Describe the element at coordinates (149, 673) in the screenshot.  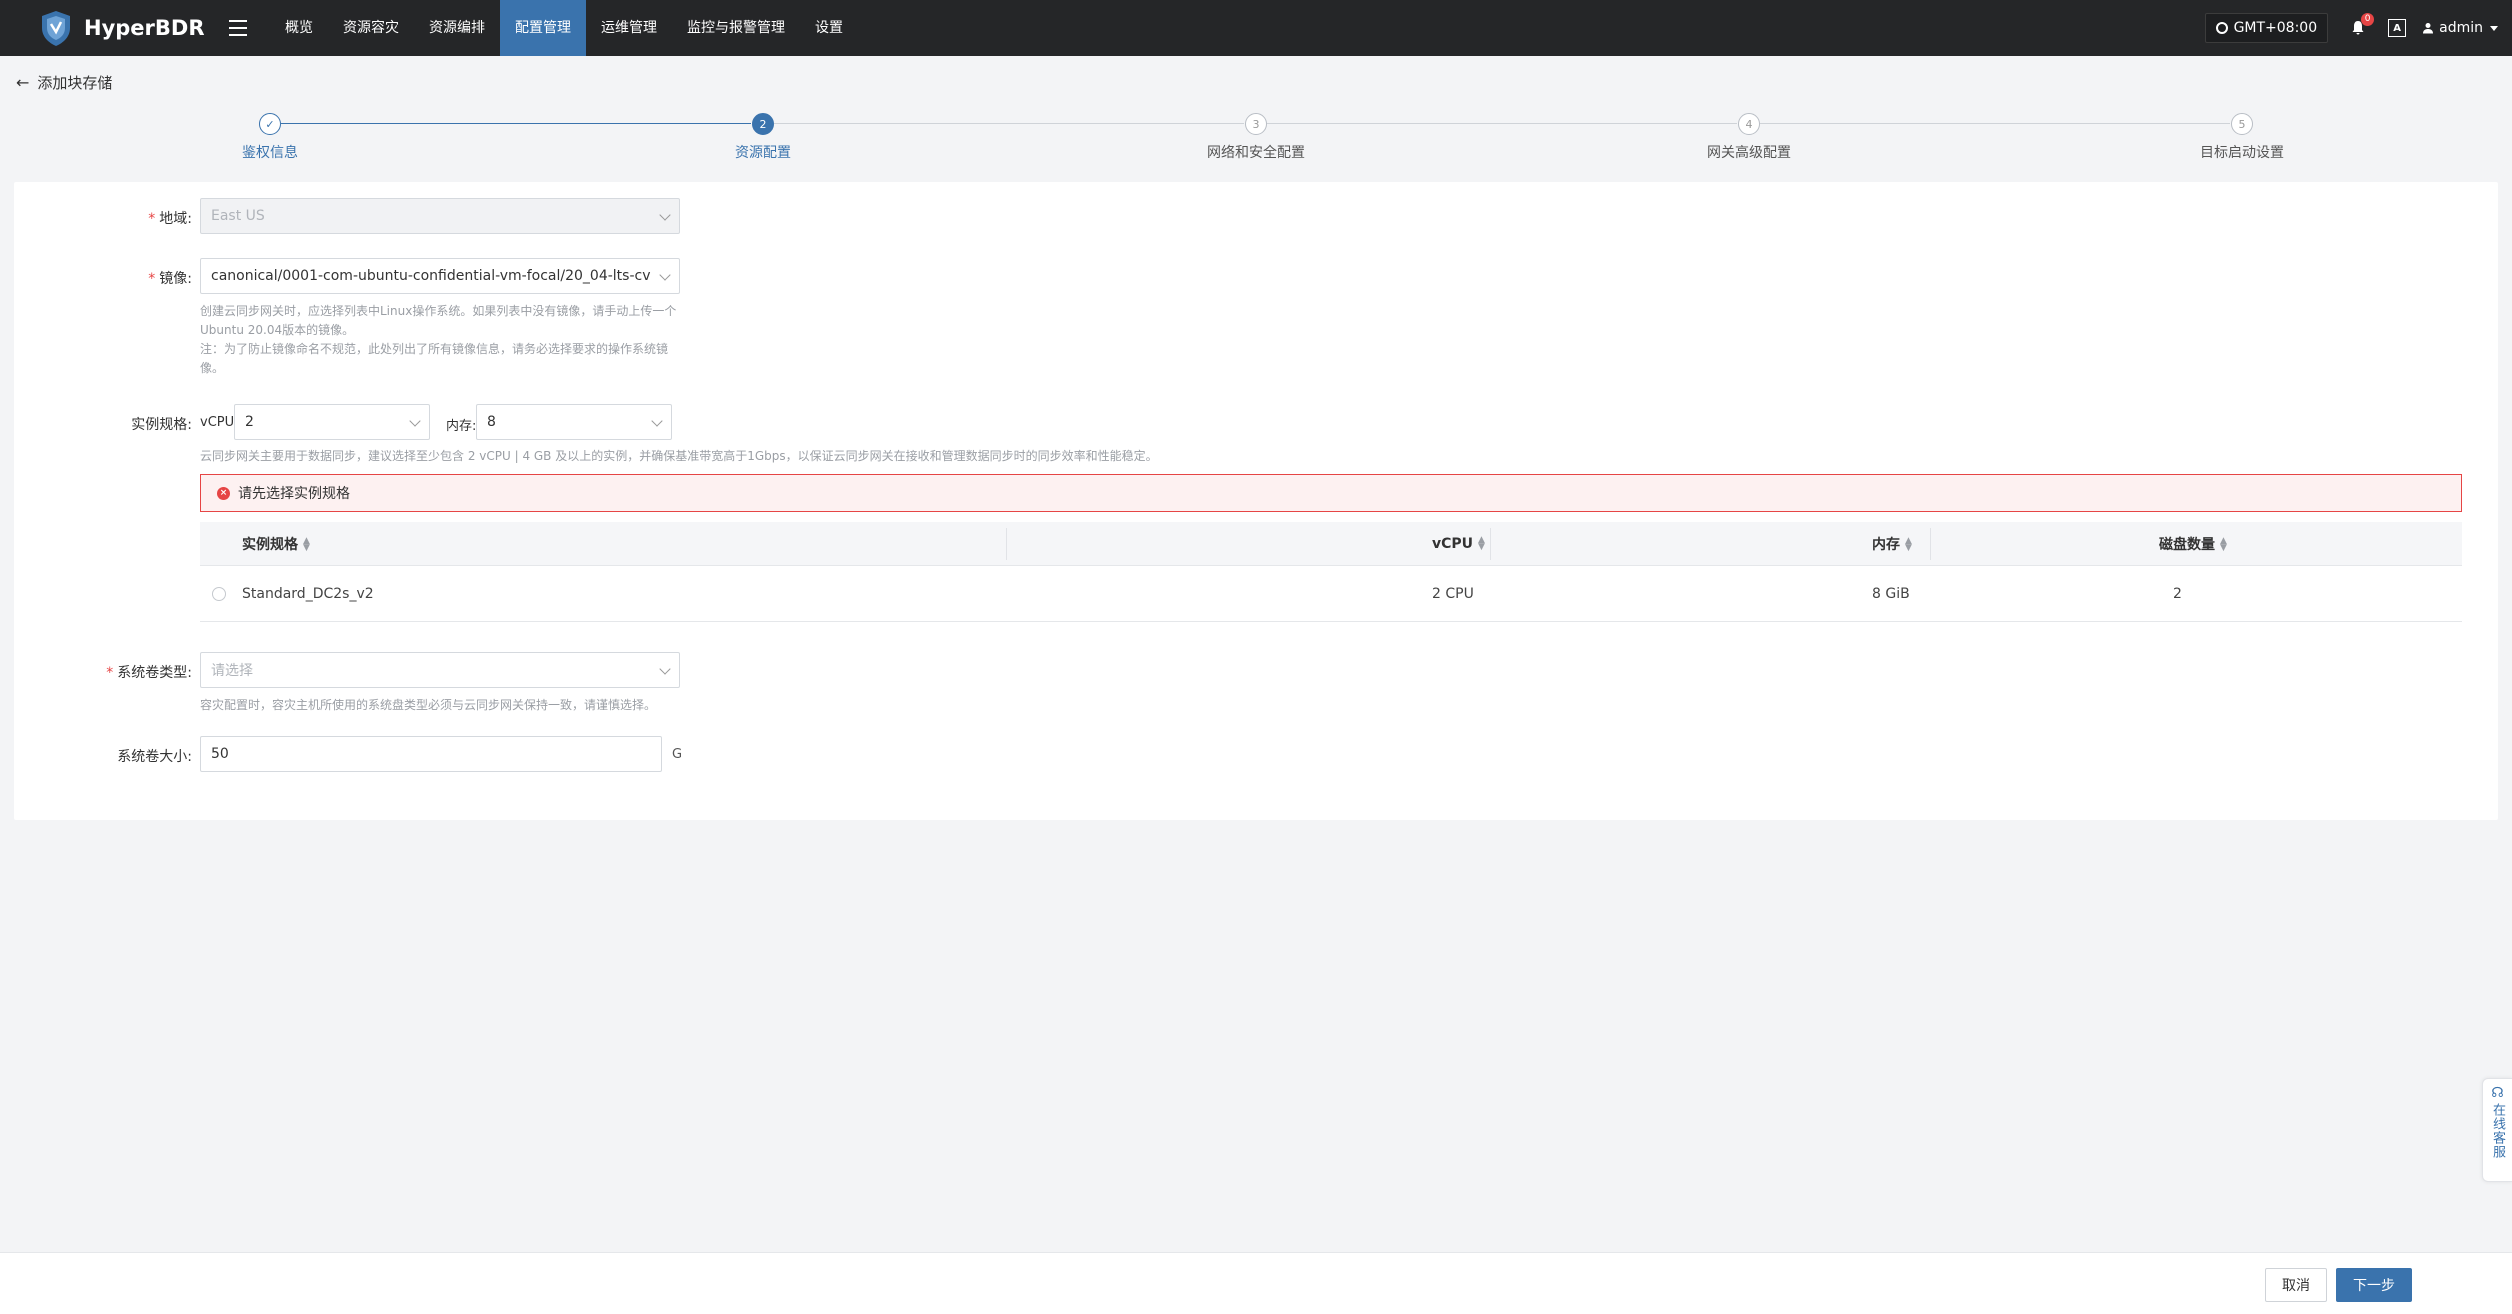
I see `sysdisk-type-label: * 系统卷类型:` at that location.